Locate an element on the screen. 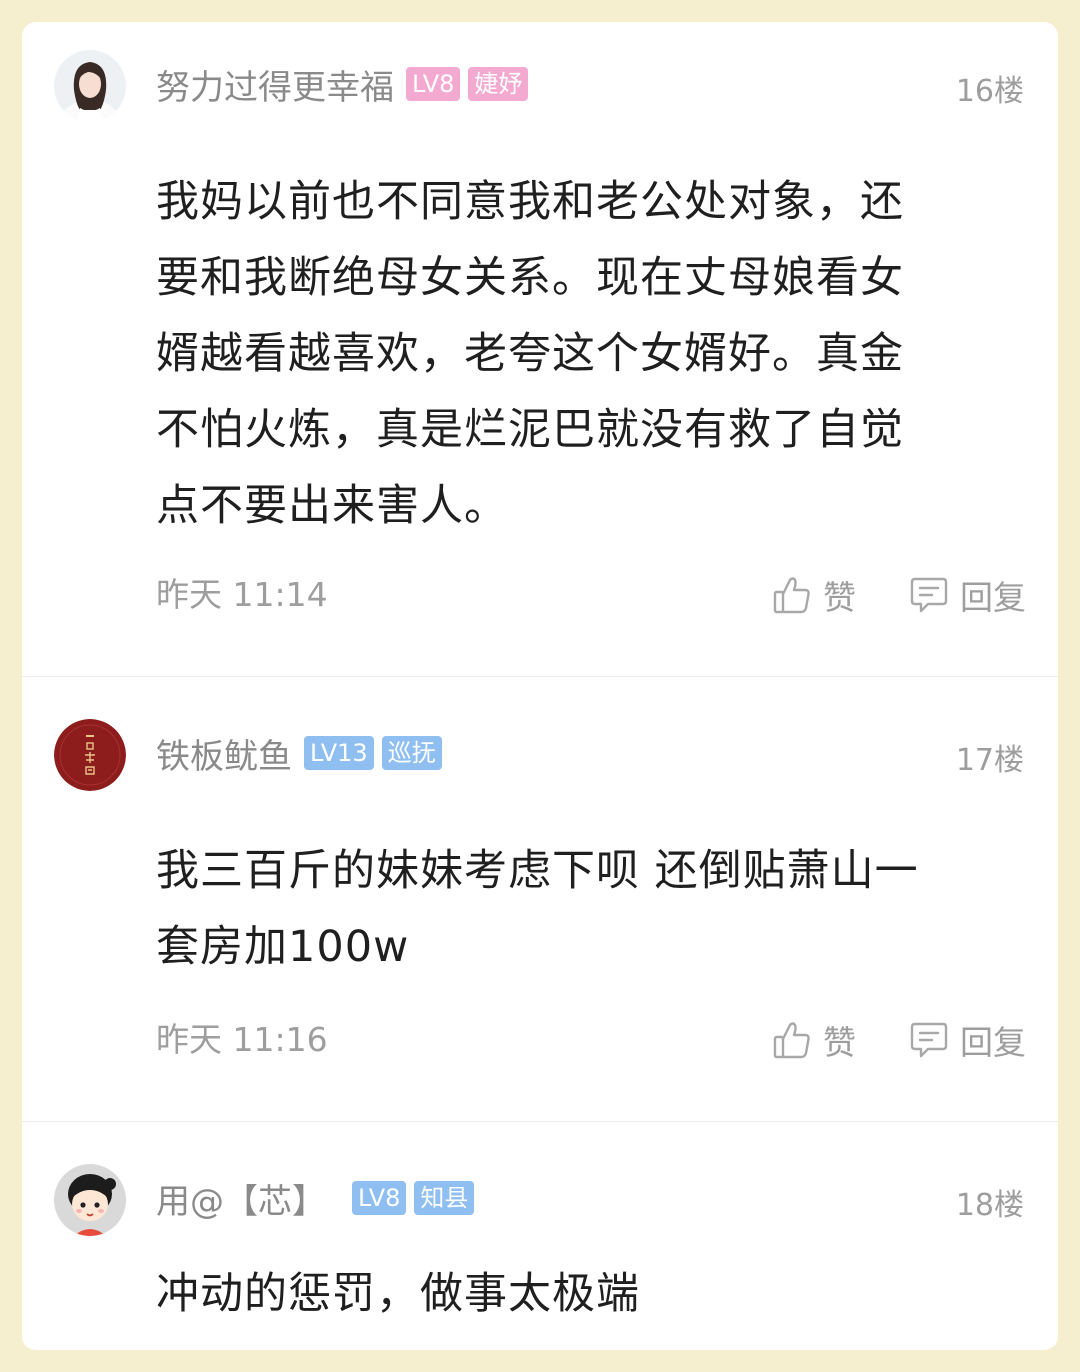 Image resolution: width=1080 pixels, height=1372 pixels. comment-text-line: 点不要出来害人。 is located at coordinates (332, 506).